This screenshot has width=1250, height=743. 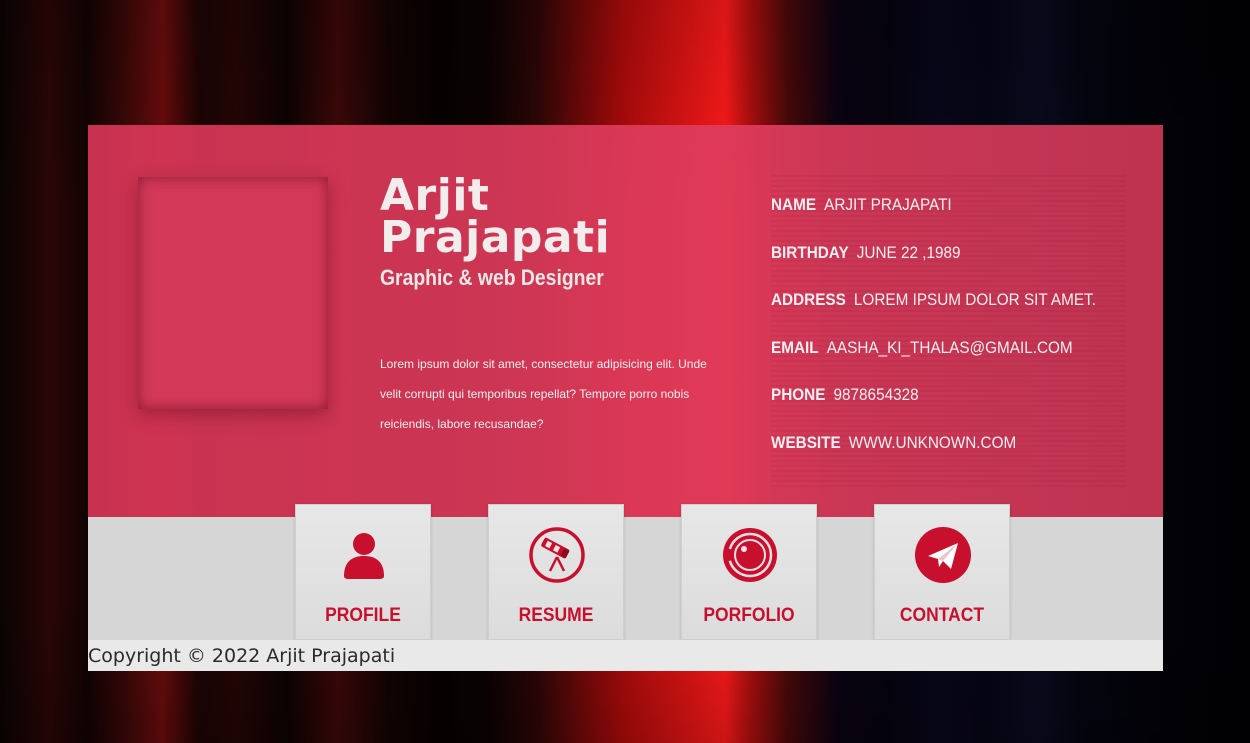 What do you see at coordinates (242, 656) in the screenshot?
I see `copyright-text: Copyright © 2022 Arjit Prajapati` at bounding box center [242, 656].